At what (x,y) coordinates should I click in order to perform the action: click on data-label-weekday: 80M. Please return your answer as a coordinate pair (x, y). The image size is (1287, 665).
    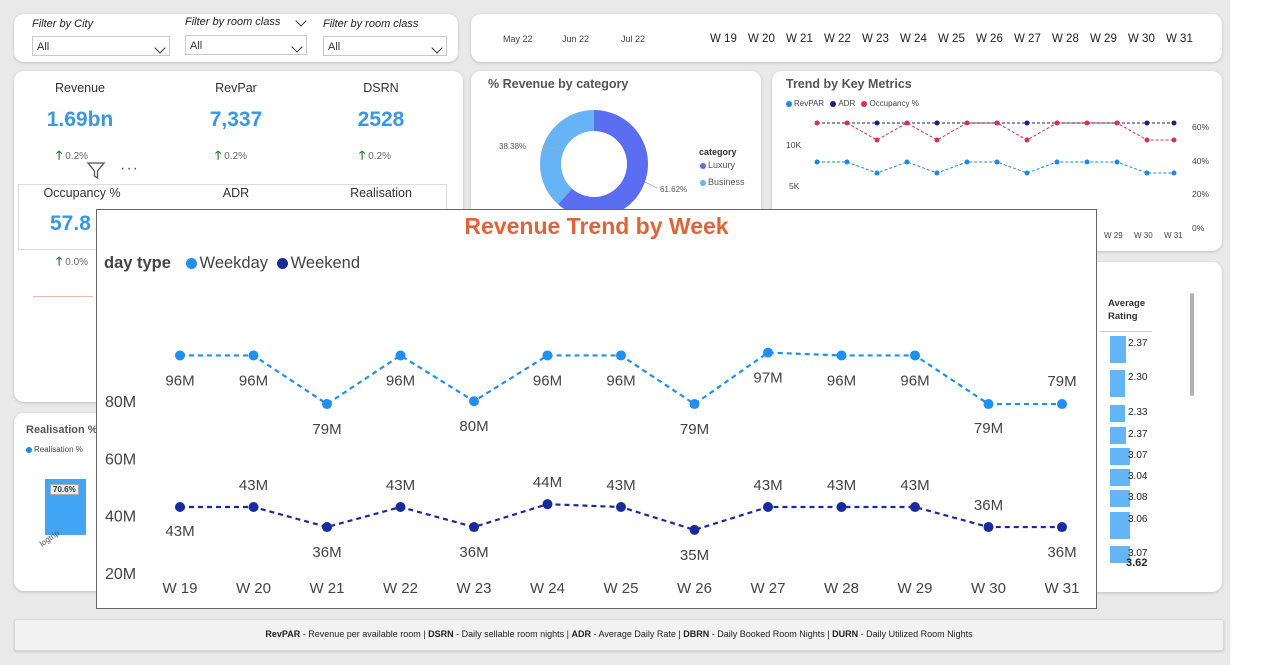
    Looking at the image, I should click on (473, 426).